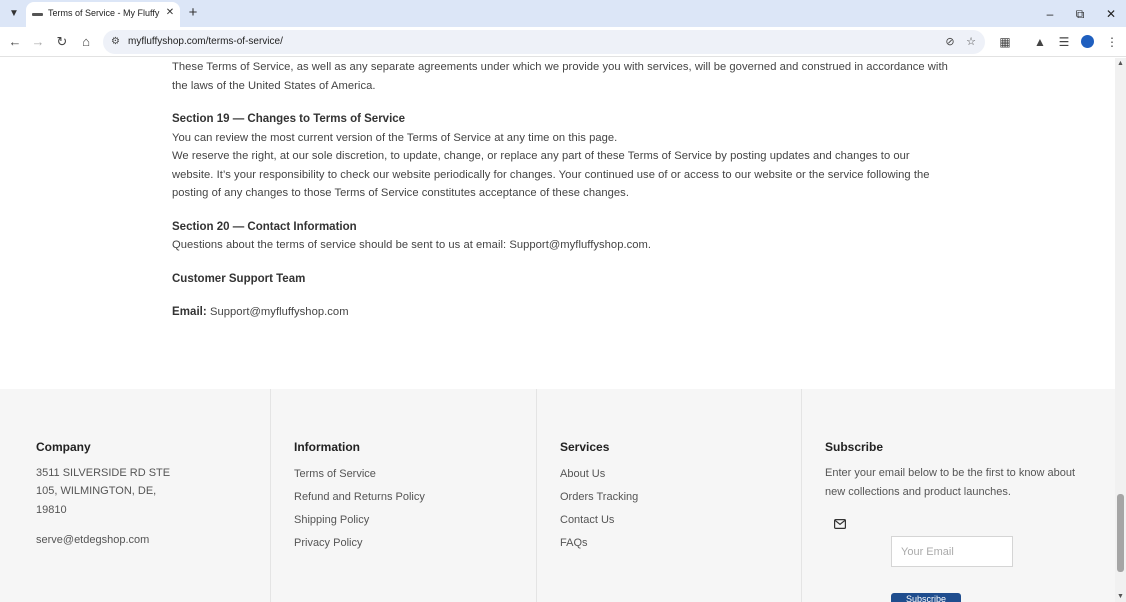 This screenshot has width=1126, height=602. I want to click on reload-icon: ↻, so click(62, 42).